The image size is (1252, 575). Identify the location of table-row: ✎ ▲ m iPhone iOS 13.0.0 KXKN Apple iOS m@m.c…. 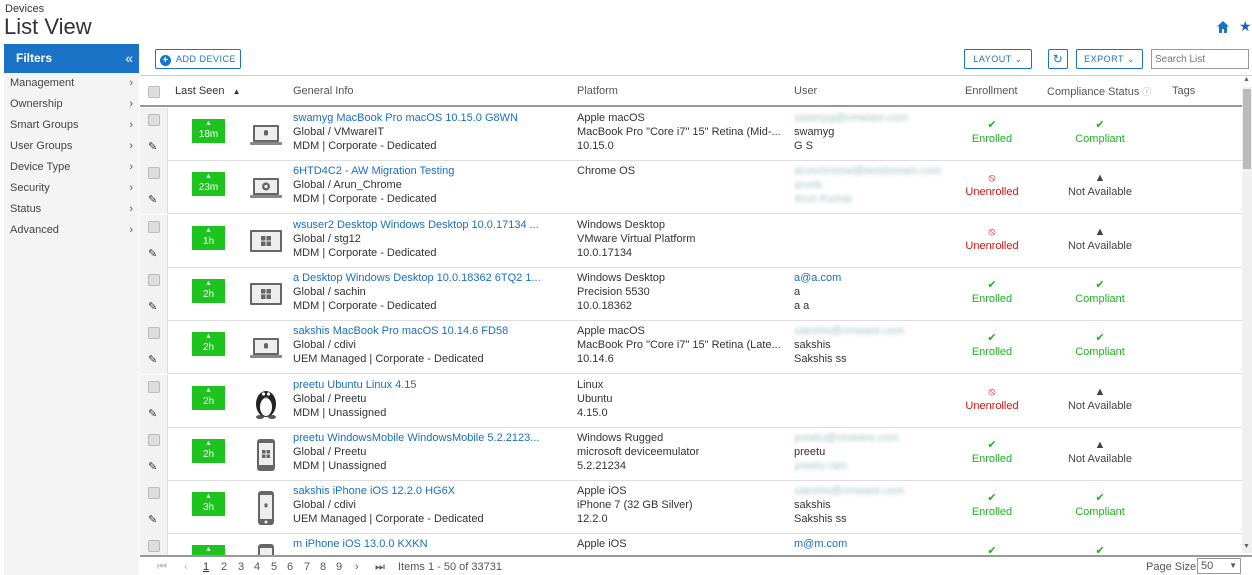
(691, 544).